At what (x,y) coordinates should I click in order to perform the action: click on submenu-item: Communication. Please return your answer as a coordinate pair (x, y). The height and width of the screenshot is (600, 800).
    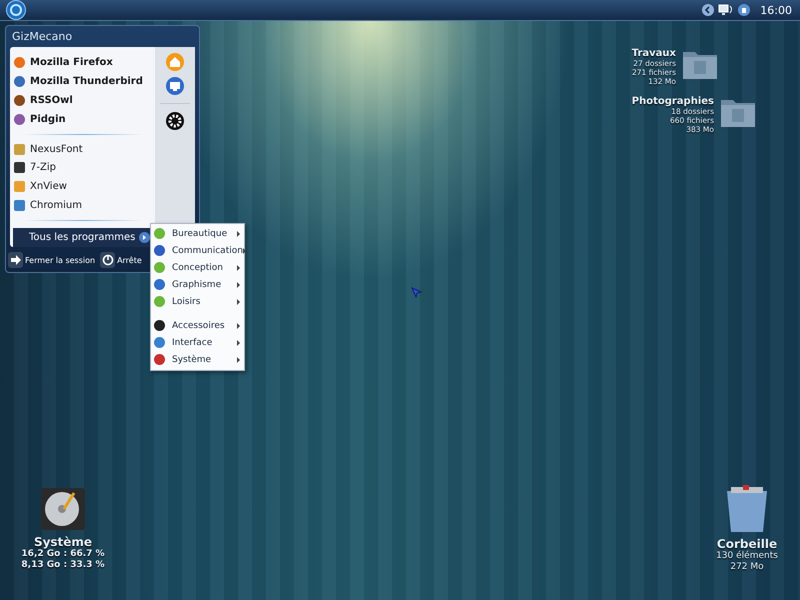
    Looking at the image, I should click on (197, 250).